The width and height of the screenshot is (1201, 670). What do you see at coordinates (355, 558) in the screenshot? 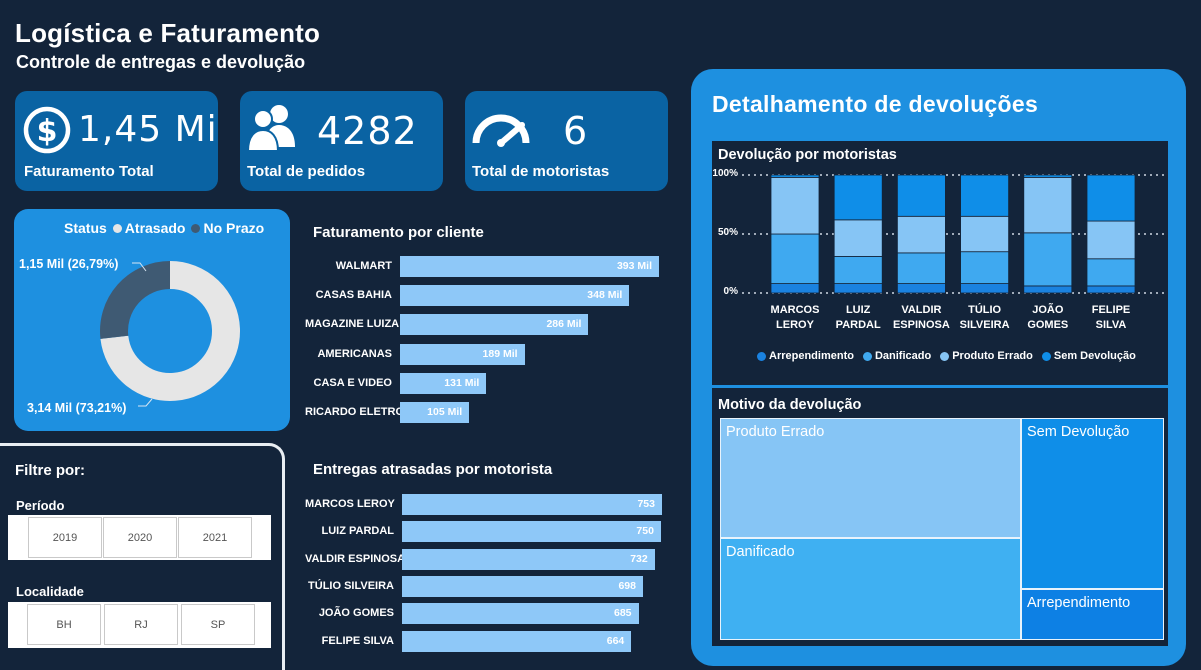
I see `bar-category-label: VALDIR ESPINOSA` at bounding box center [355, 558].